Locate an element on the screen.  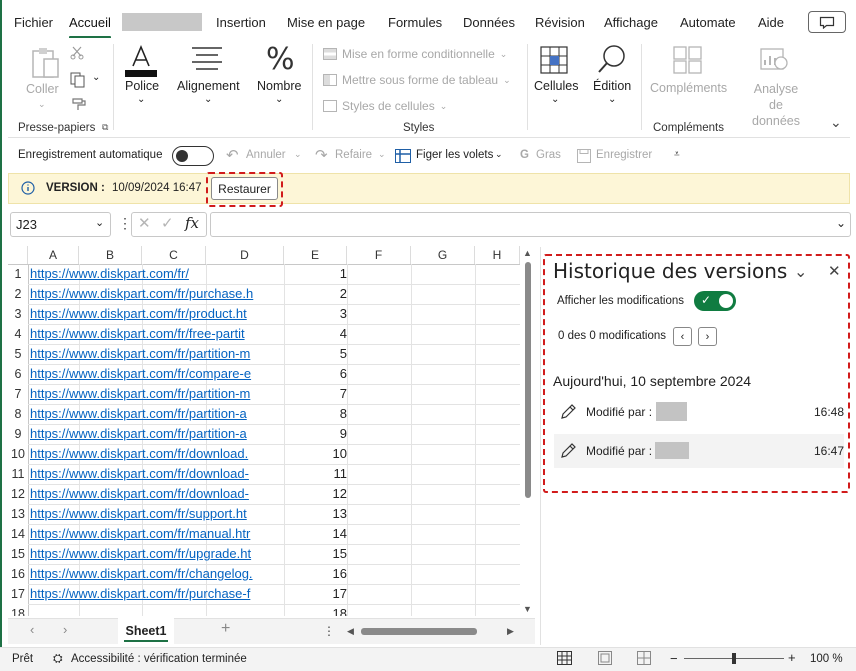
number-cell: 16 is located at coordinates (315, 574).